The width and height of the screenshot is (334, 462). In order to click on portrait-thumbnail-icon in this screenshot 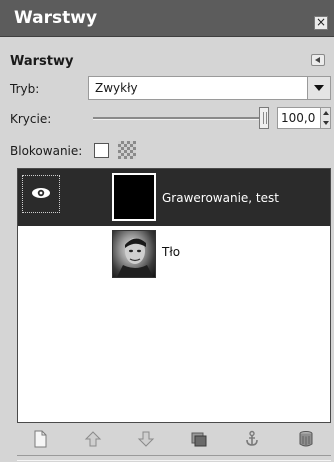, I will do `click(135, 257)`.